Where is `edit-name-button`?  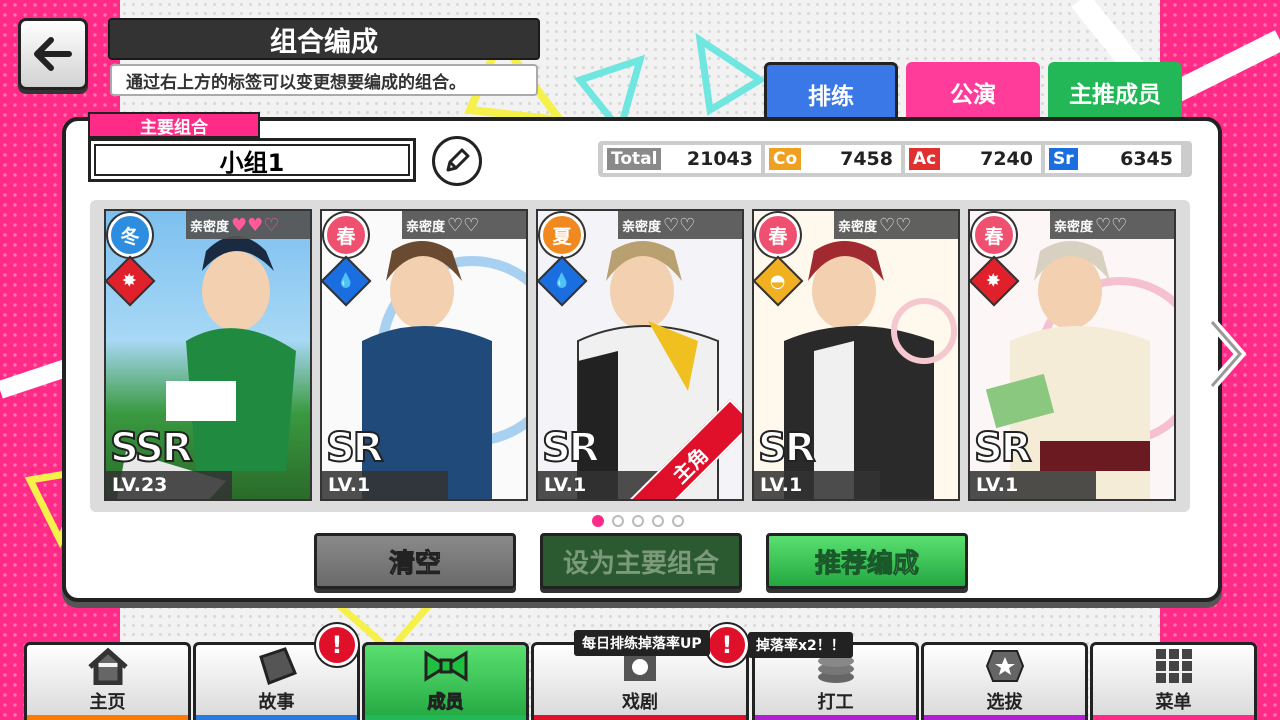 edit-name-button is located at coordinates (457, 161).